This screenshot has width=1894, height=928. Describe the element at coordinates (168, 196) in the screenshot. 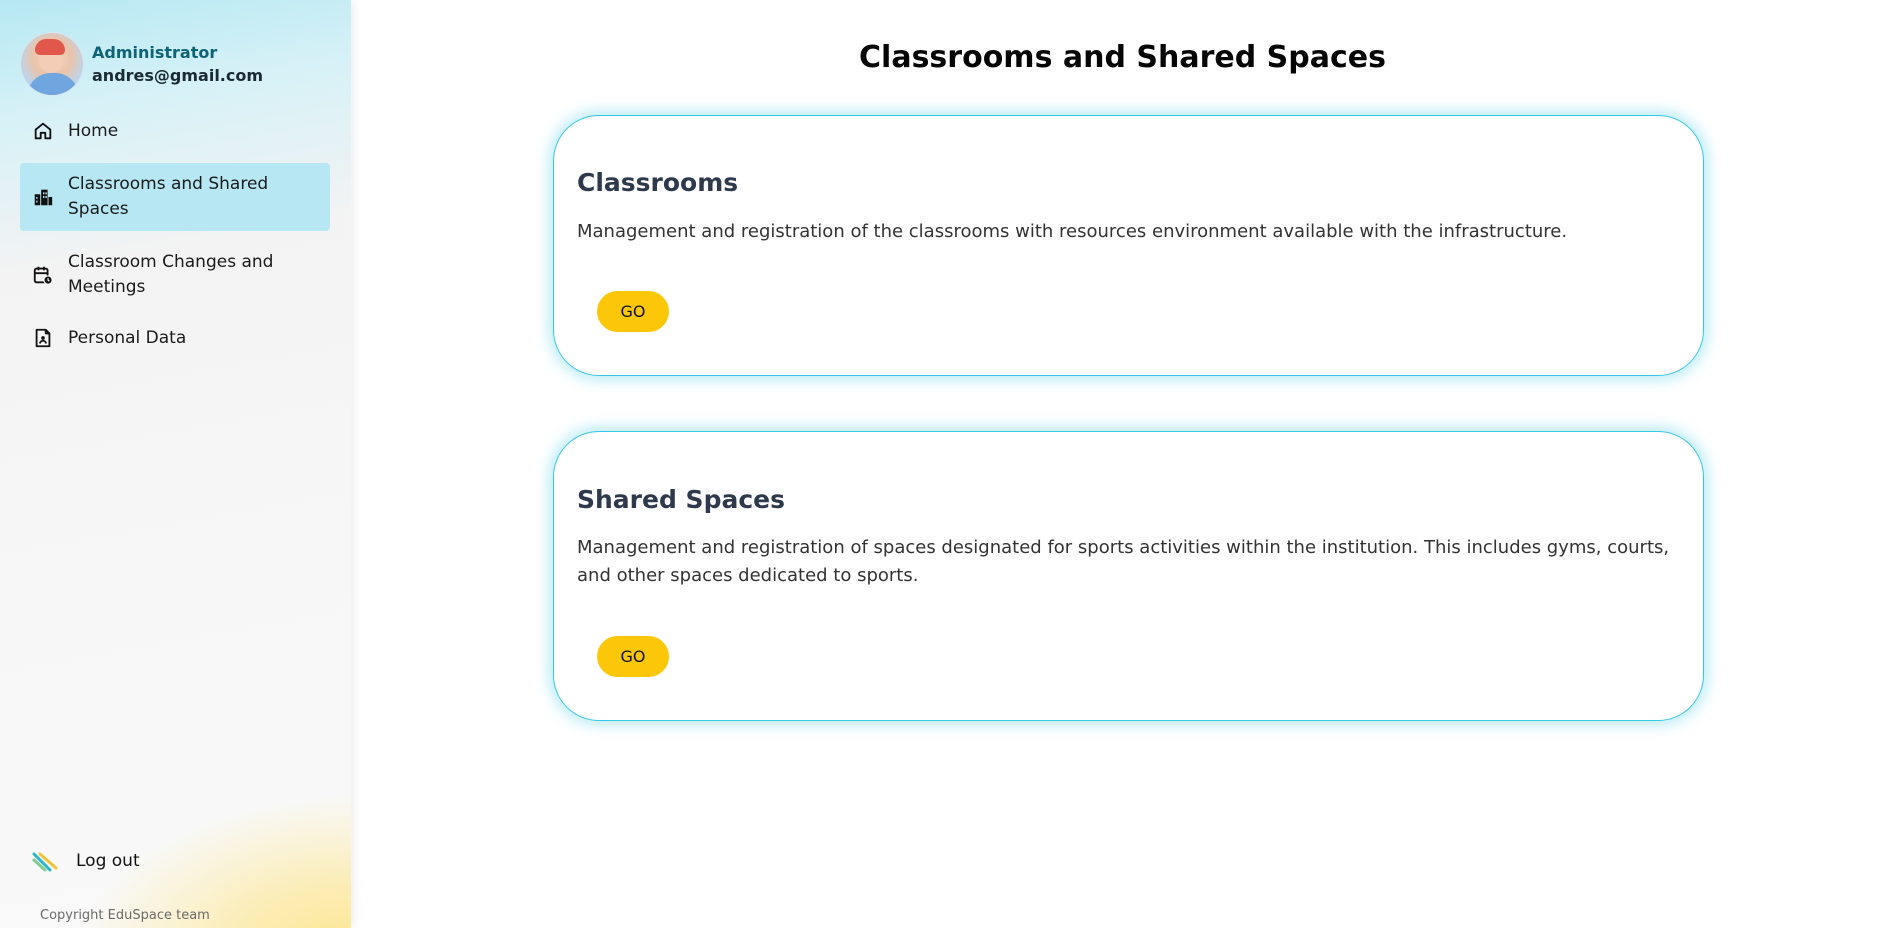

I see `sidebar-item-label: Classrooms and Shared Spaces` at that location.